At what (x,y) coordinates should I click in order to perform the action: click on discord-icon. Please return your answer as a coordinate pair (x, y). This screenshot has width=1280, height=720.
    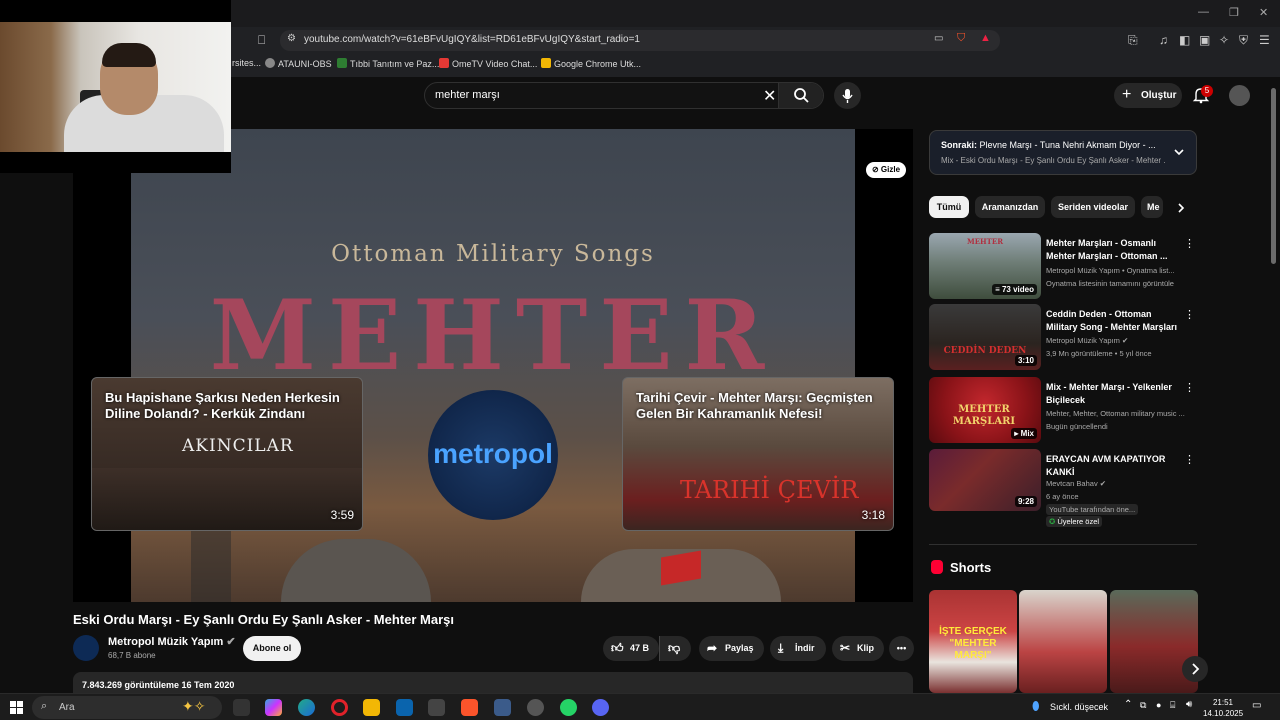
    Looking at the image, I should click on (600, 707).